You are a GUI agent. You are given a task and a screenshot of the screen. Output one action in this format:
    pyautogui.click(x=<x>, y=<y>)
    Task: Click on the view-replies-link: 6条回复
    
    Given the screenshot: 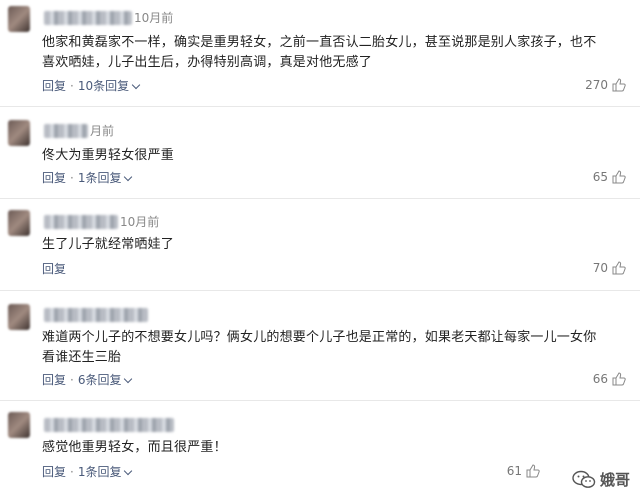 What is the action you would take?
    pyautogui.click(x=100, y=380)
    